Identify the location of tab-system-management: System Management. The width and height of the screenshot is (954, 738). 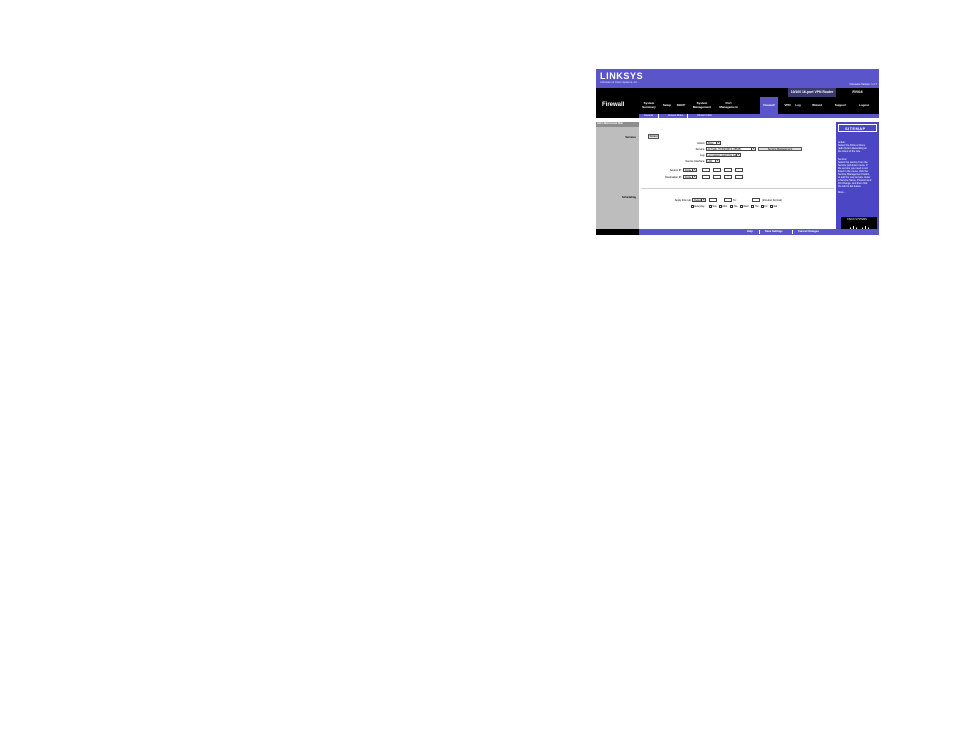
(702, 105).